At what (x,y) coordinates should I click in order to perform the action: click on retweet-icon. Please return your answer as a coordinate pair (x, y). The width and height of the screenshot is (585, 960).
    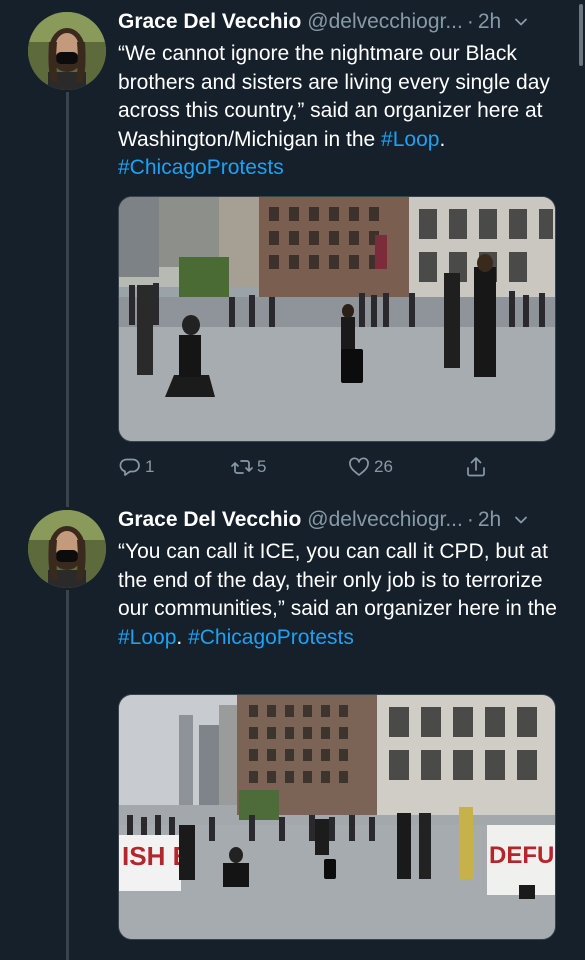
    Looking at the image, I should click on (242, 467).